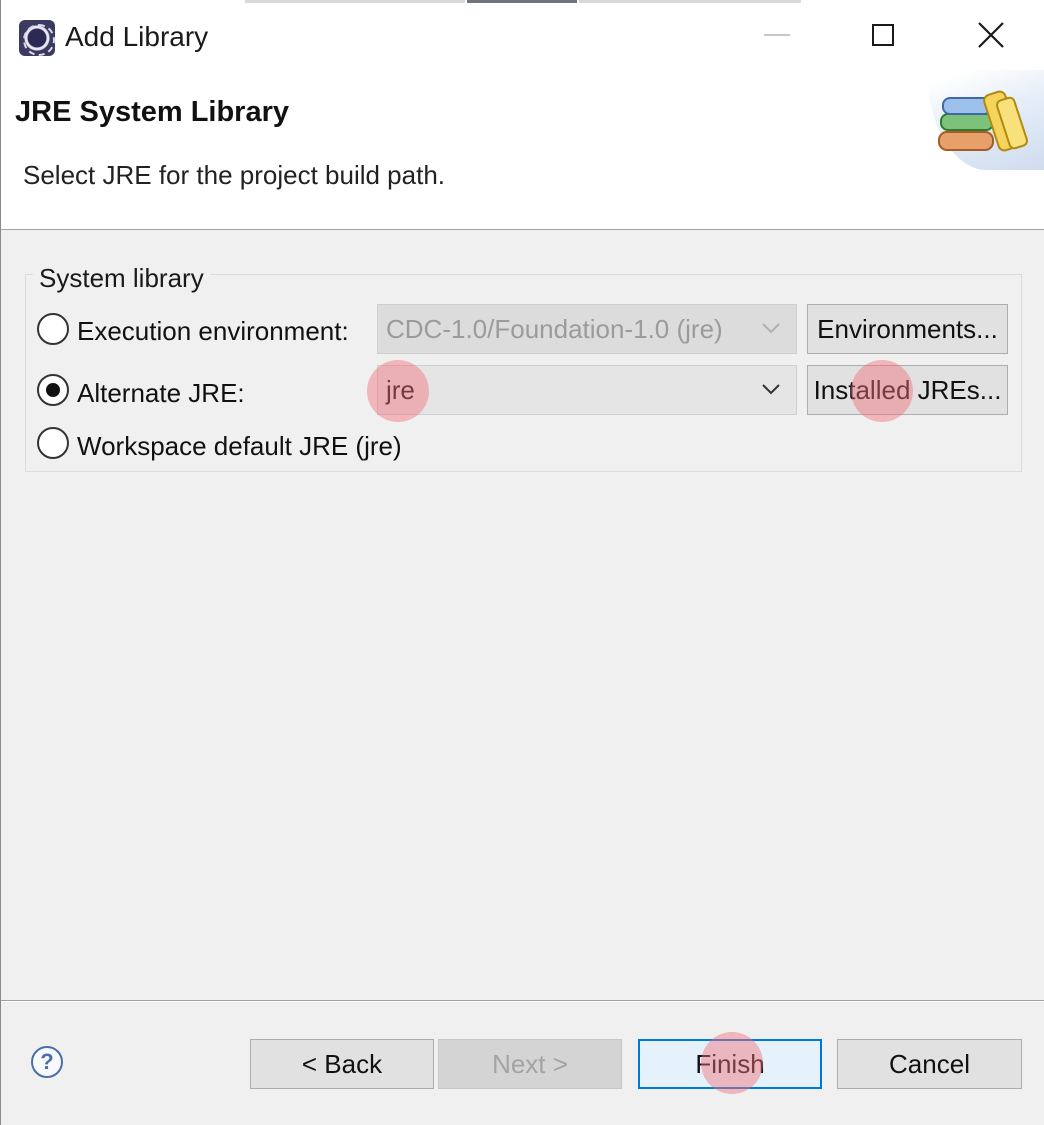 The image size is (1044, 1125). I want to click on close-button, so click(990, 35).